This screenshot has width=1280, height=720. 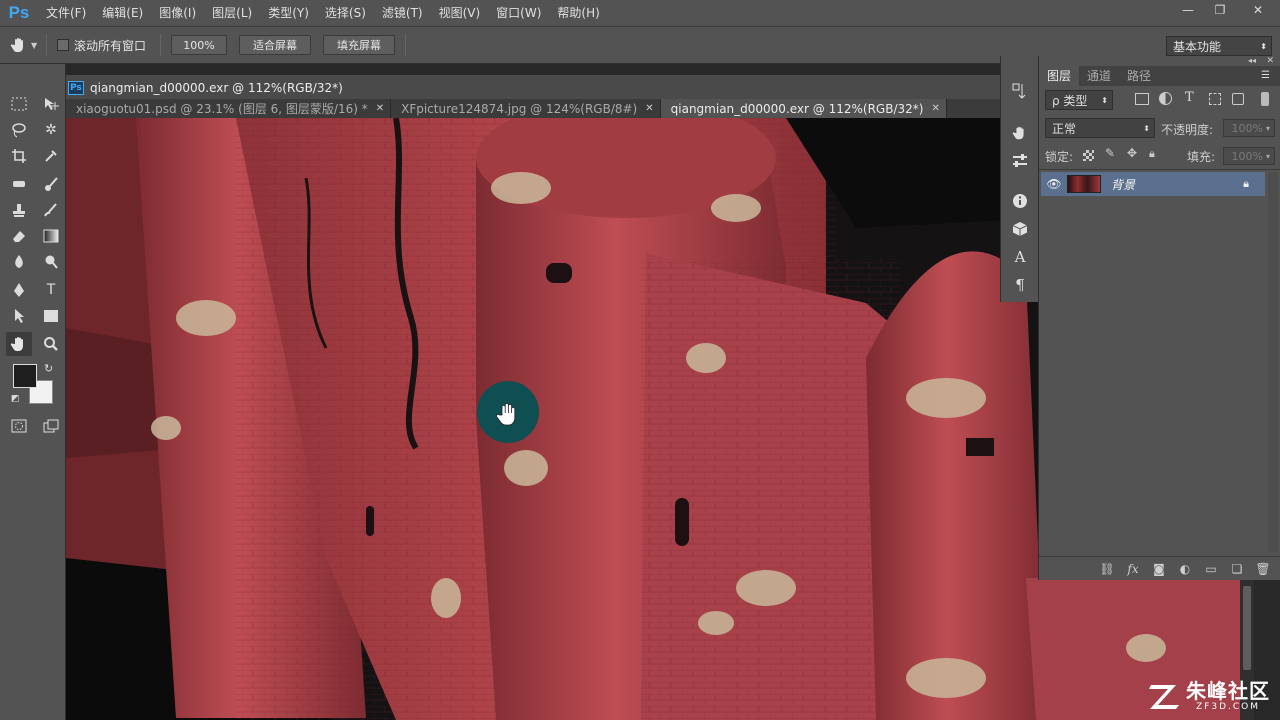 I want to click on new-layer-icon: ❏, so click(x=1237, y=569).